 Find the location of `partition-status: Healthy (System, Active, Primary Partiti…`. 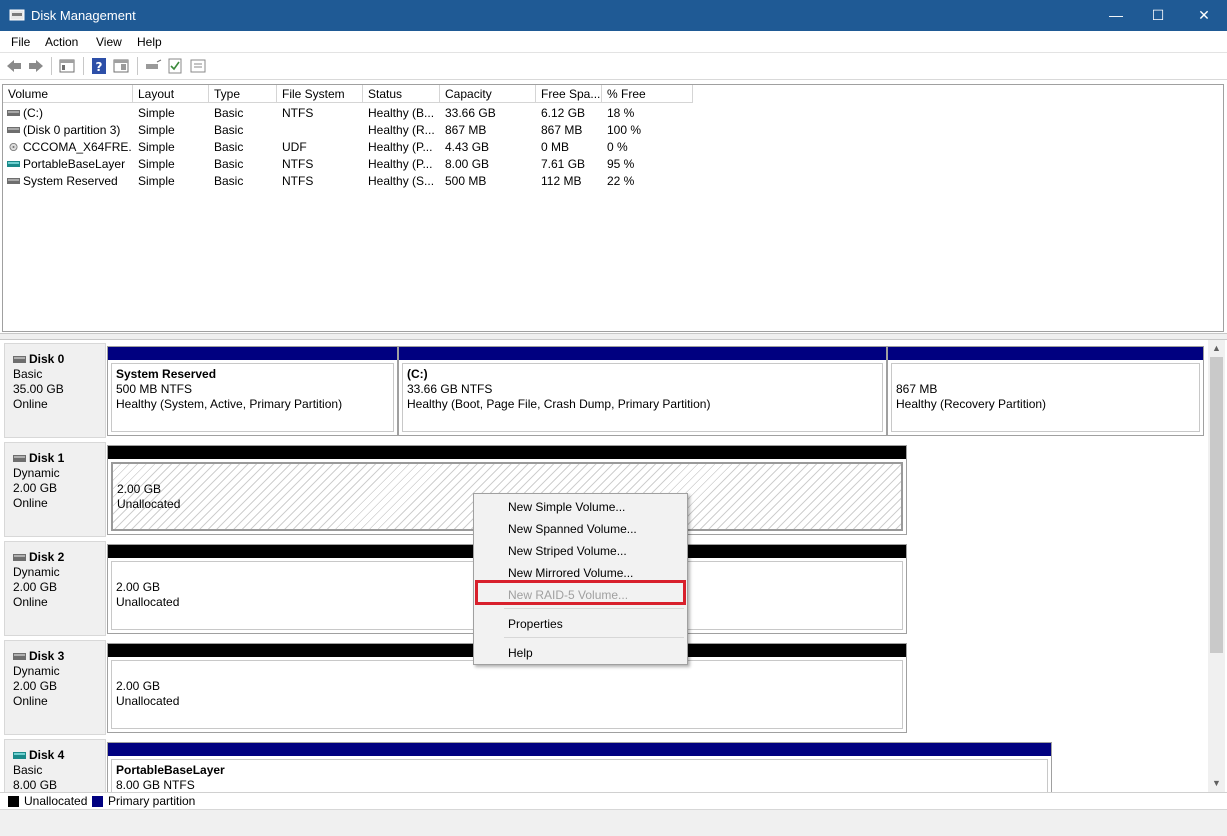

partition-status: Healthy (System, Active, Primary Partiti… is located at coordinates (229, 404).